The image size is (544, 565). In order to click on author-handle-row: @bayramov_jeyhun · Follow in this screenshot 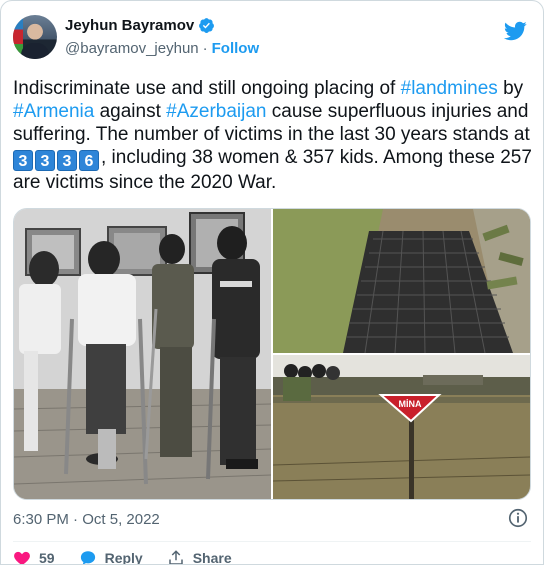, I will do `click(162, 48)`.